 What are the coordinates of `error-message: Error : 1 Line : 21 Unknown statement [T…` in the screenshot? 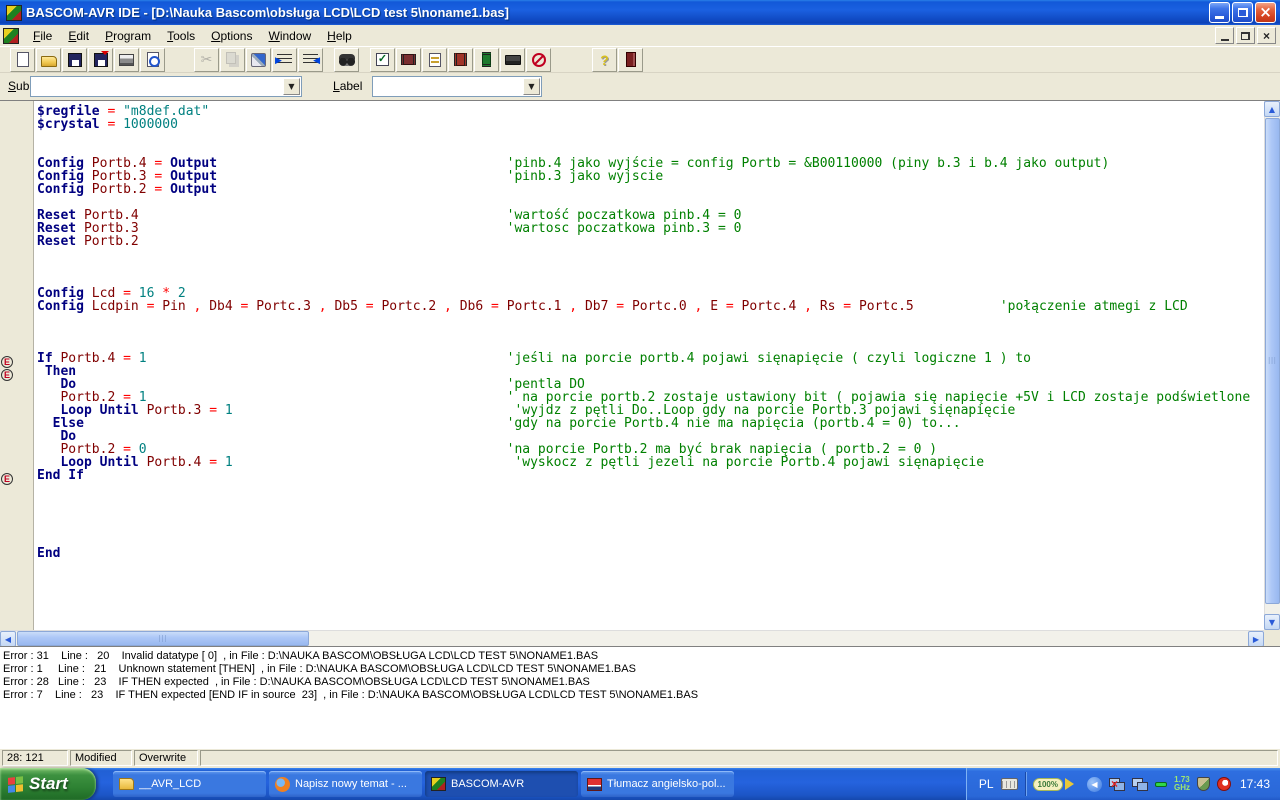 It's located at (641, 669).